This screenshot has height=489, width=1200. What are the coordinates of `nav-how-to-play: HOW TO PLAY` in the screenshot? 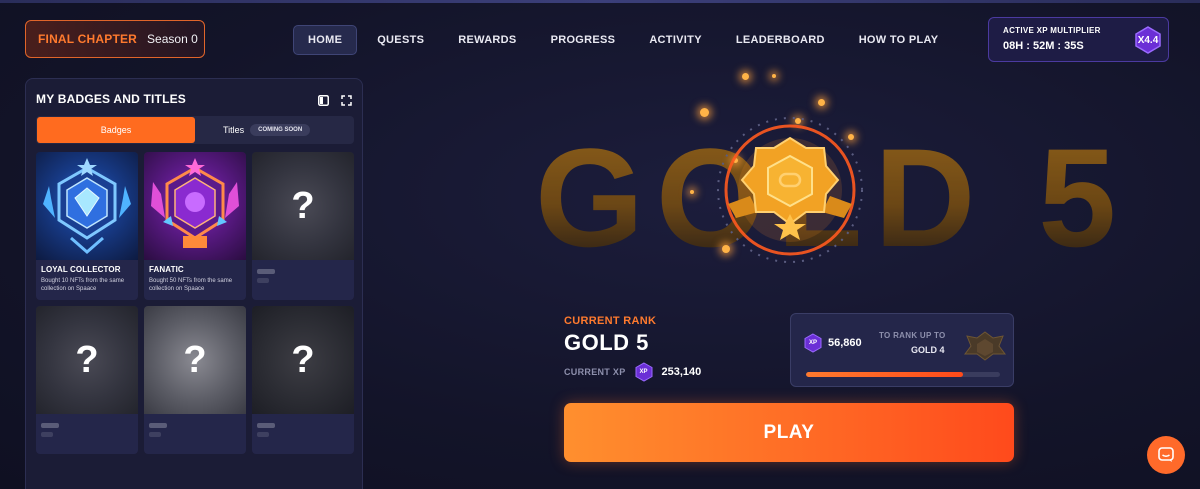 It's located at (899, 40).